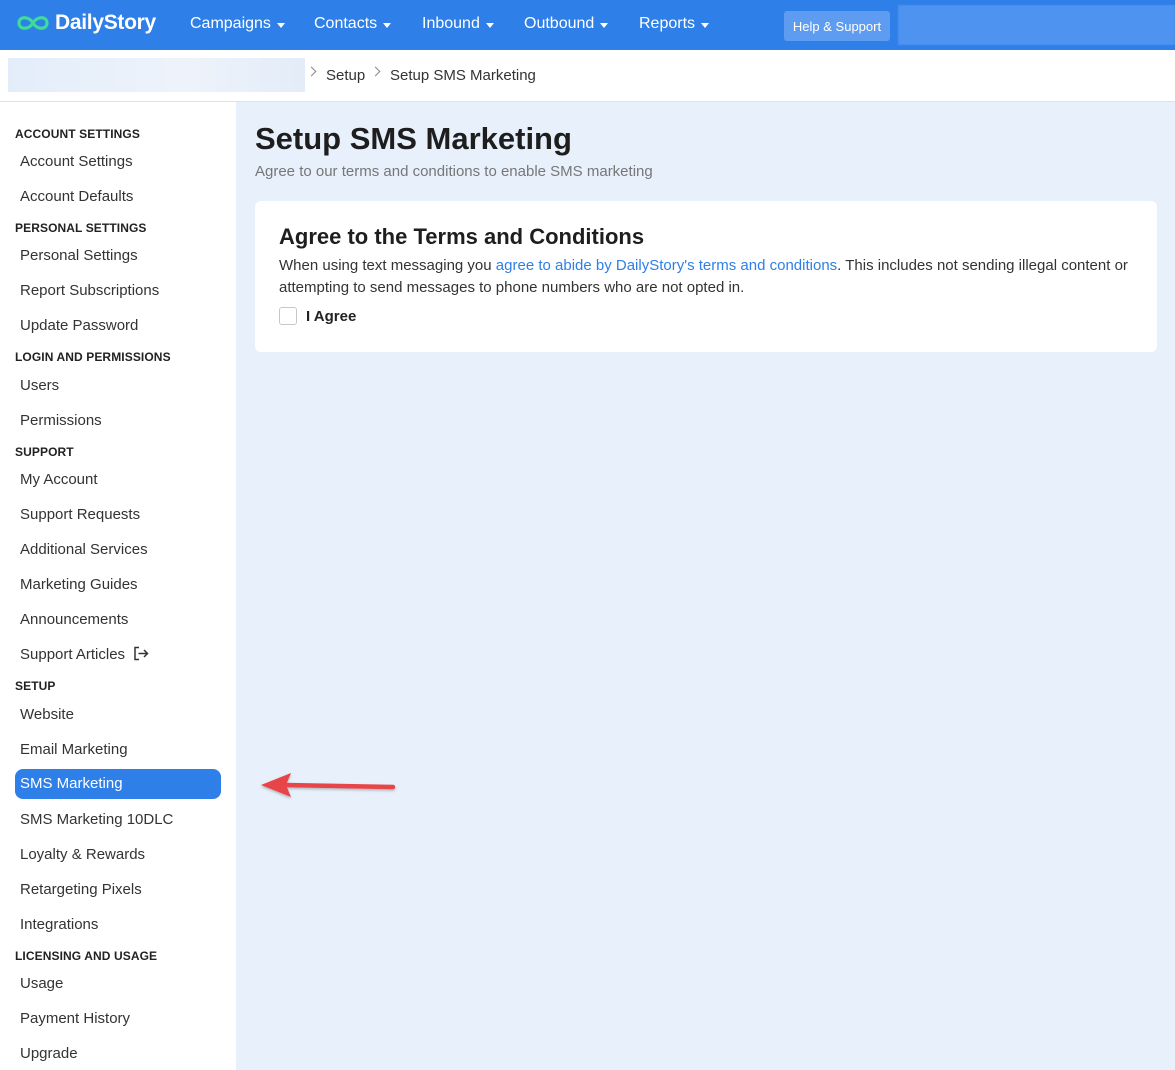 The image size is (1175, 1070). I want to click on nav-contacts: Contacts, so click(353, 24).